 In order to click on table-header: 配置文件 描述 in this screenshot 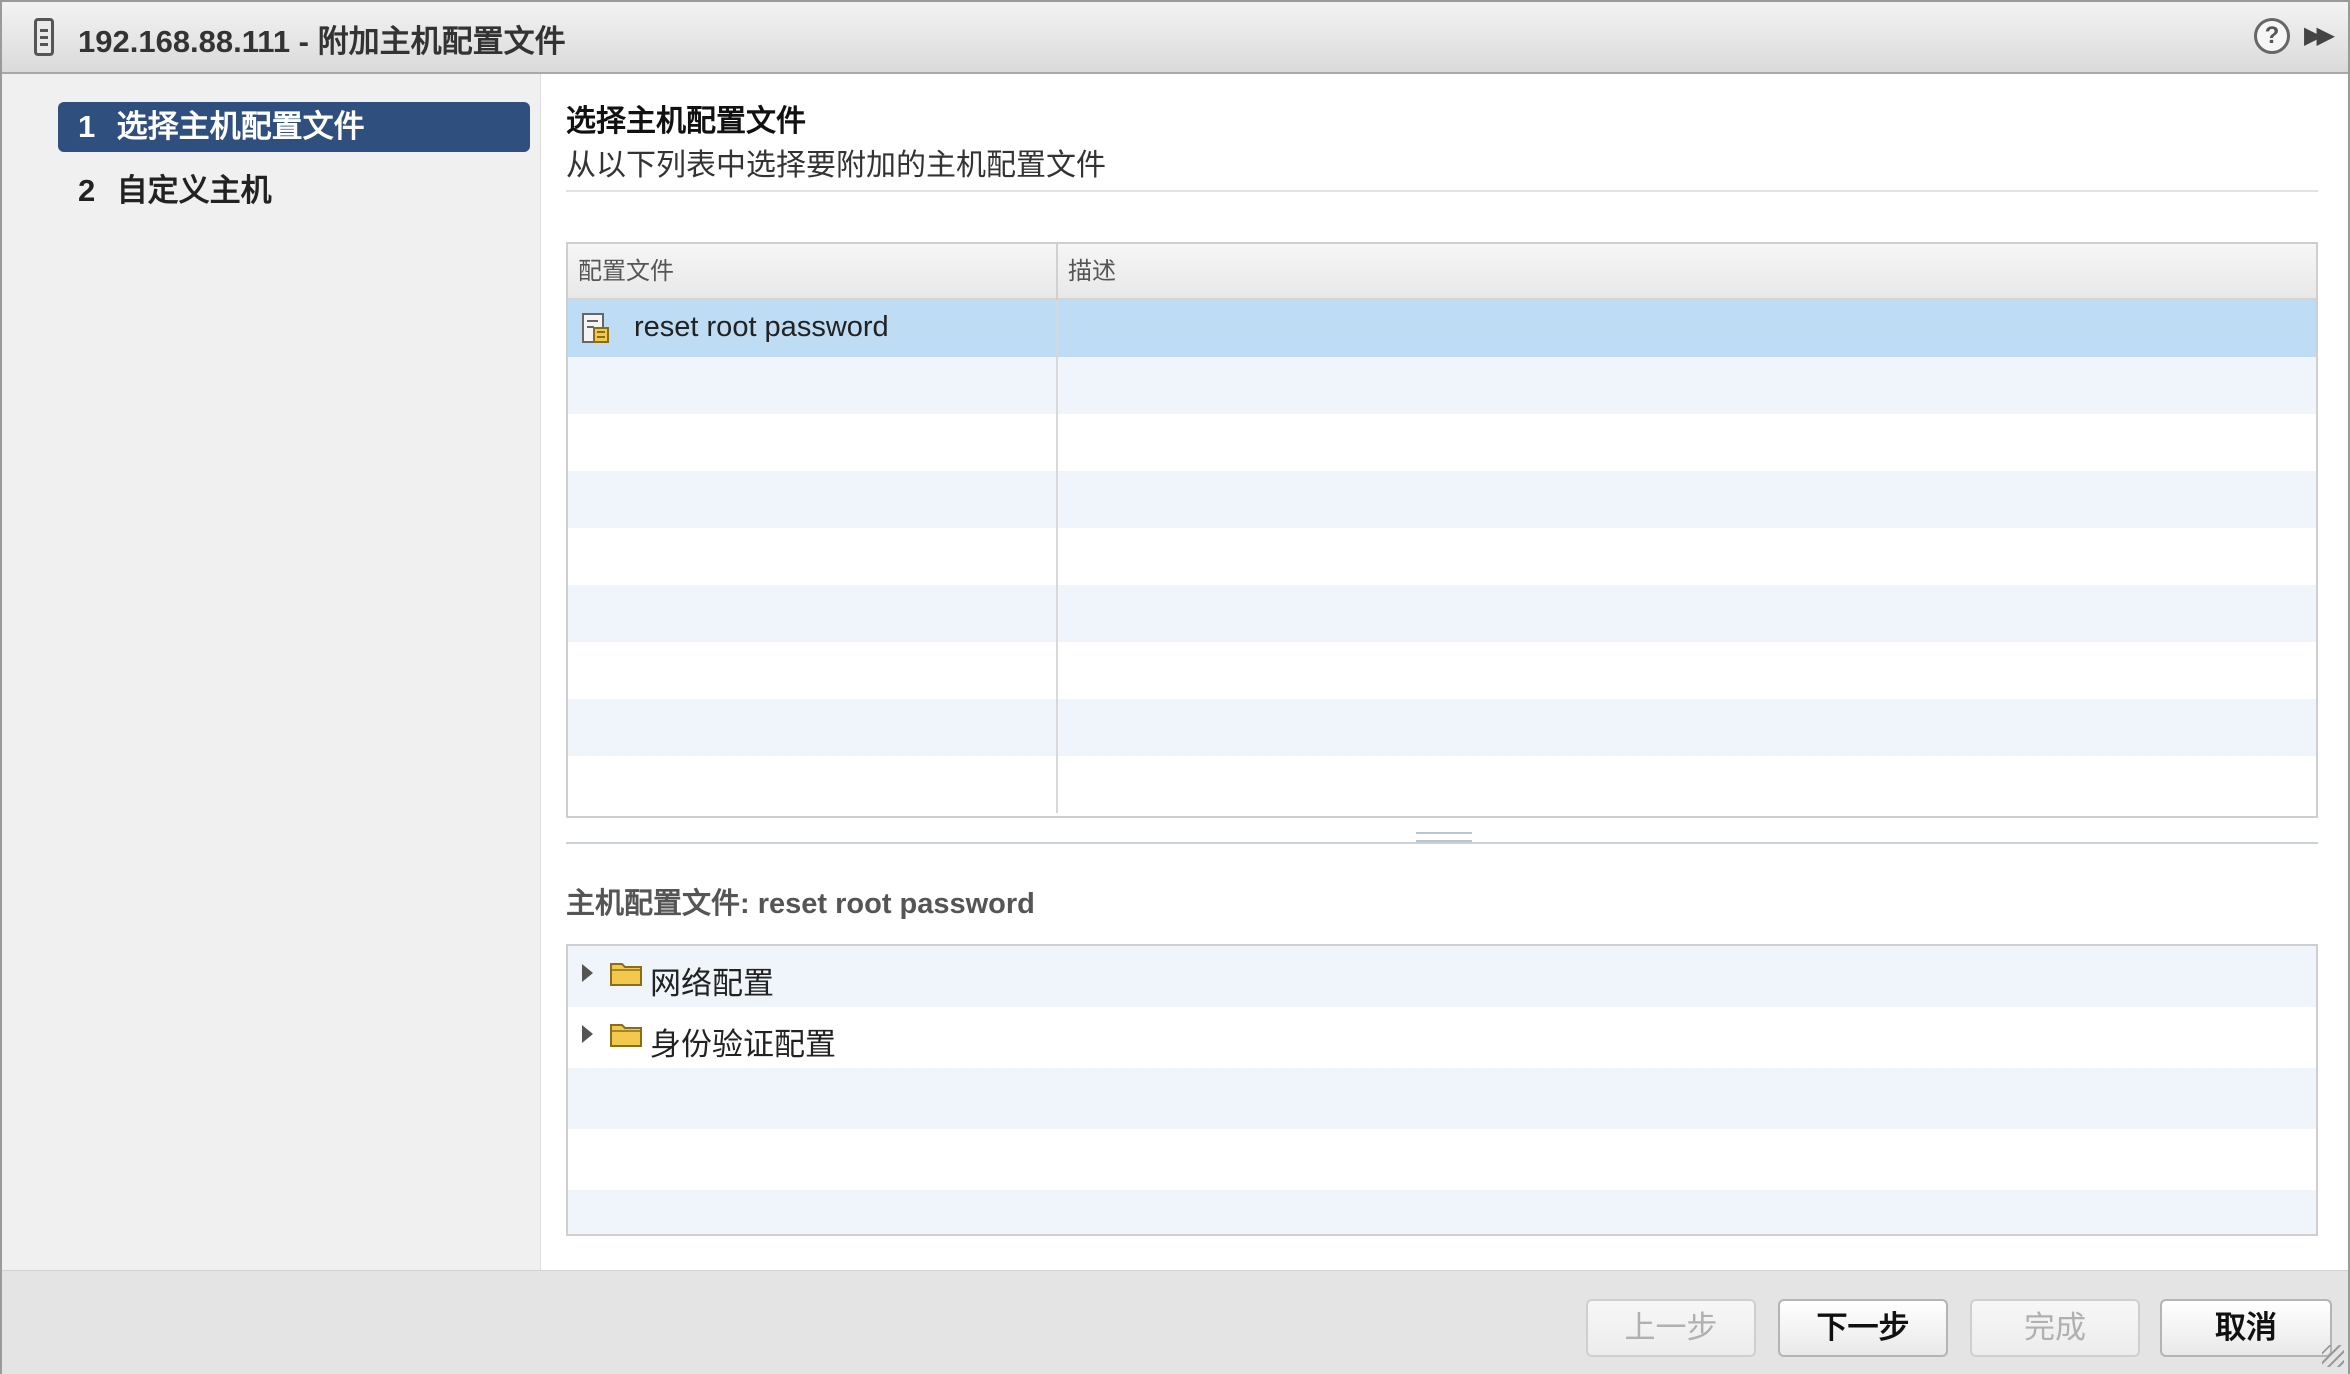, I will do `click(1442, 272)`.